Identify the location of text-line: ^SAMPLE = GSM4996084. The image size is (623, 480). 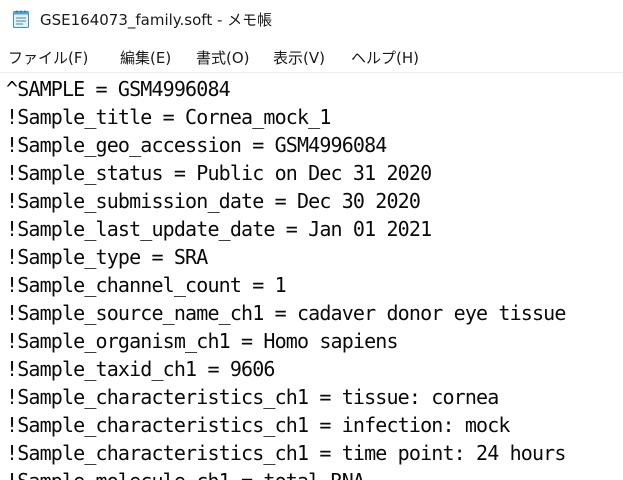
(118, 89).